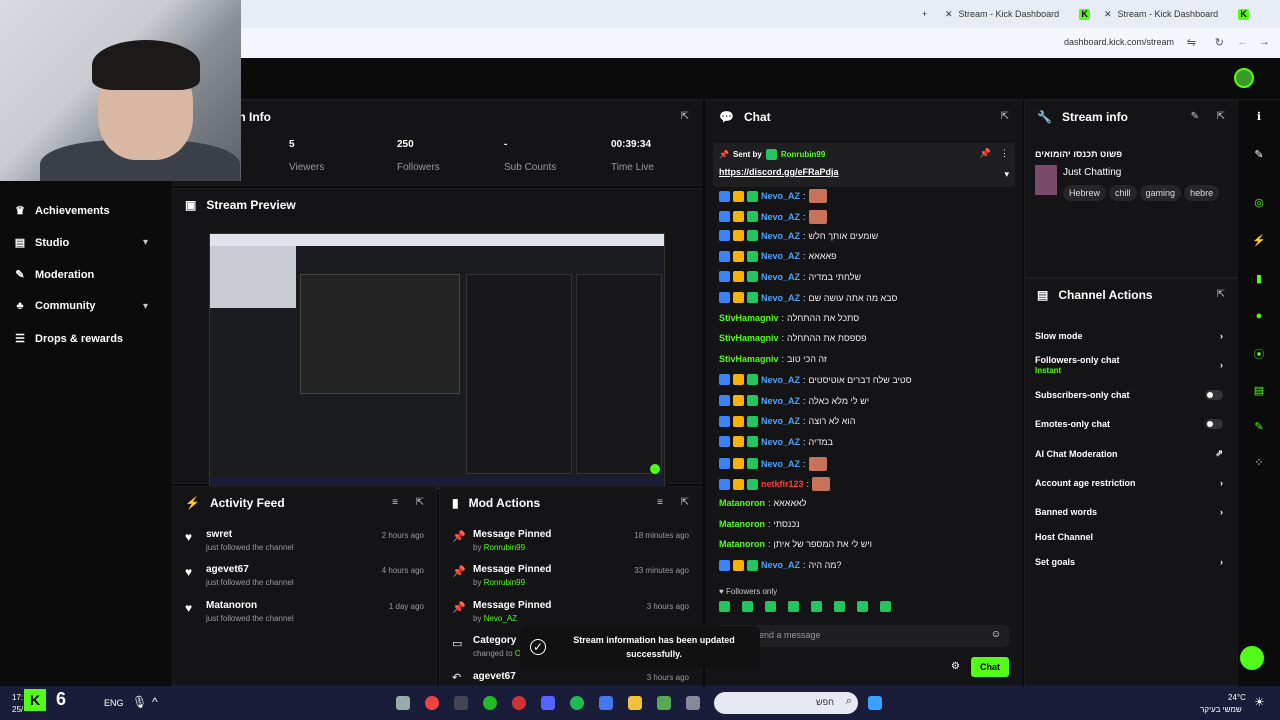 The height and width of the screenshot is (720, 1280). What do you see at coordinates (924, 14) in the screenshot?
I see `new-tab-button: +` at bounding box center [924, 14].